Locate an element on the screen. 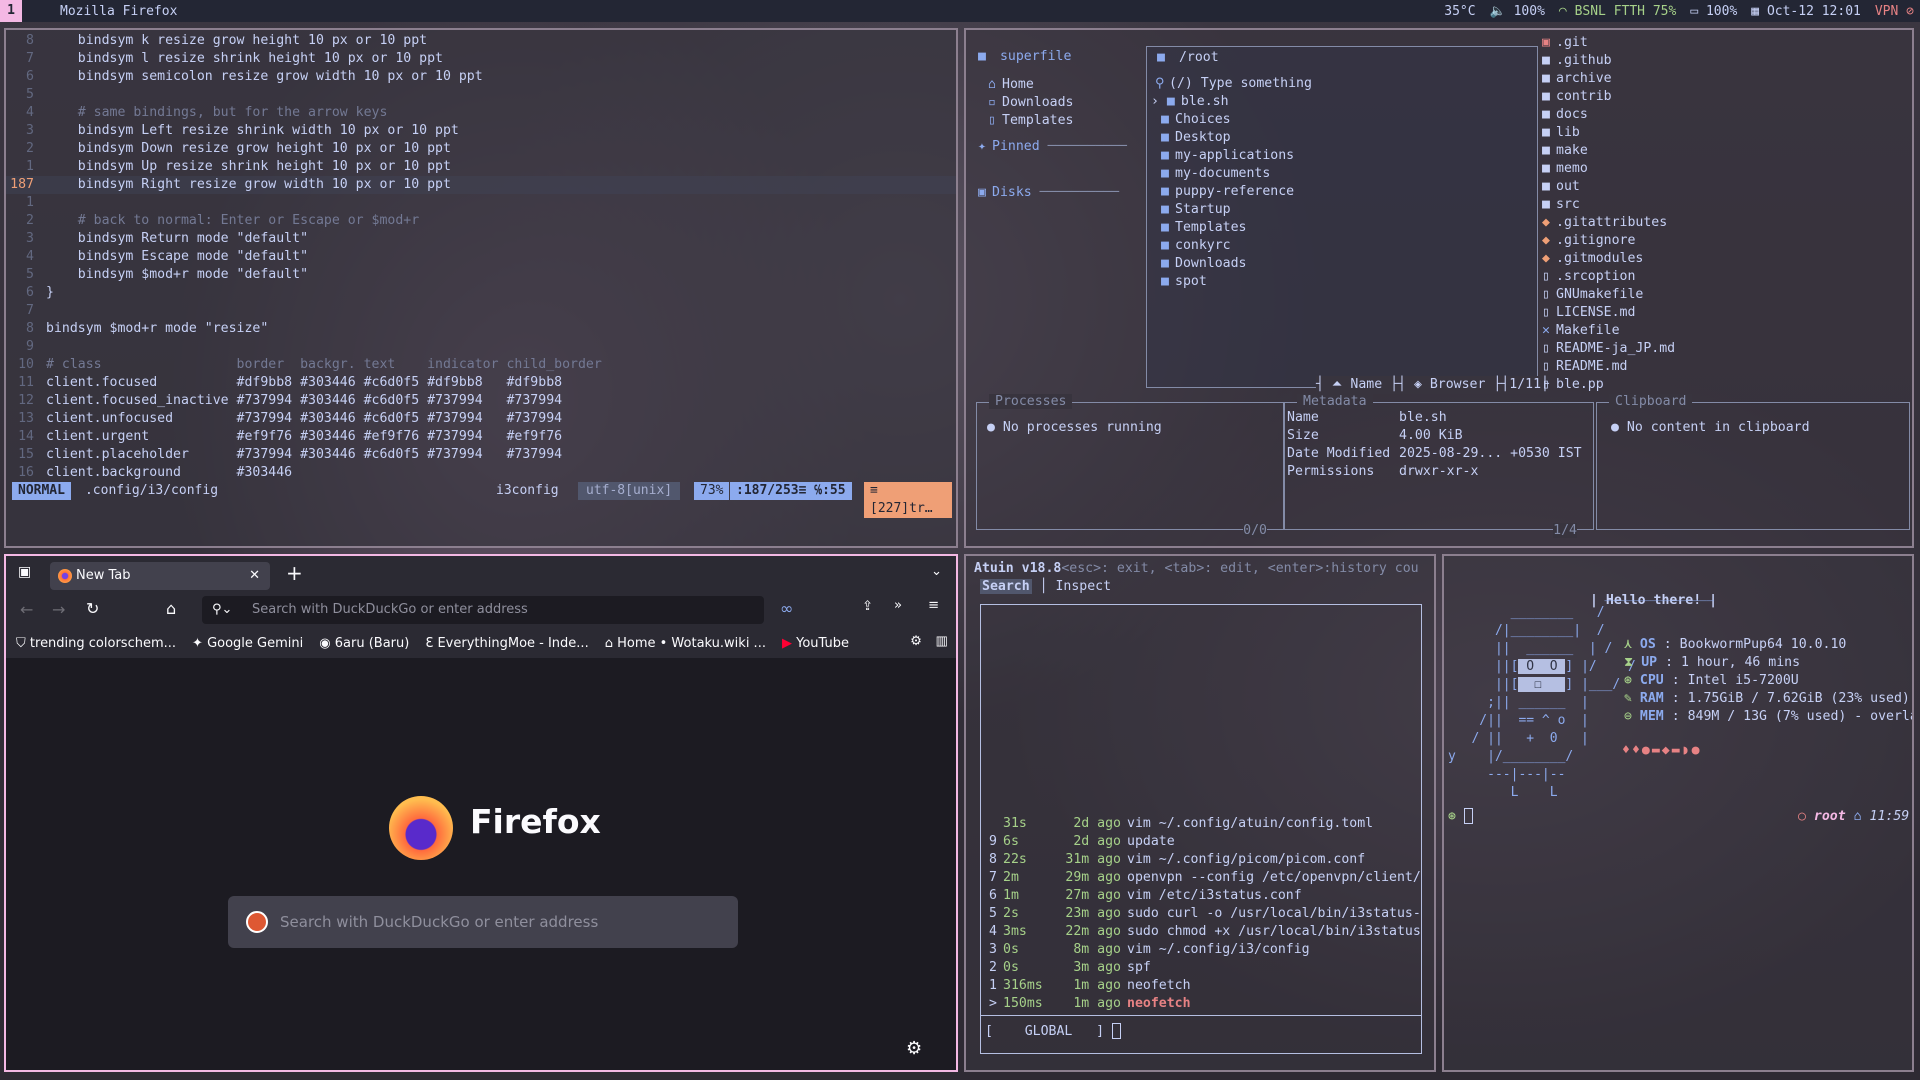 This screenshot has width=1920, height=1080. newtab-search-input: Search with DuckDuckGo or enter address is located at coordinates (483, 922).